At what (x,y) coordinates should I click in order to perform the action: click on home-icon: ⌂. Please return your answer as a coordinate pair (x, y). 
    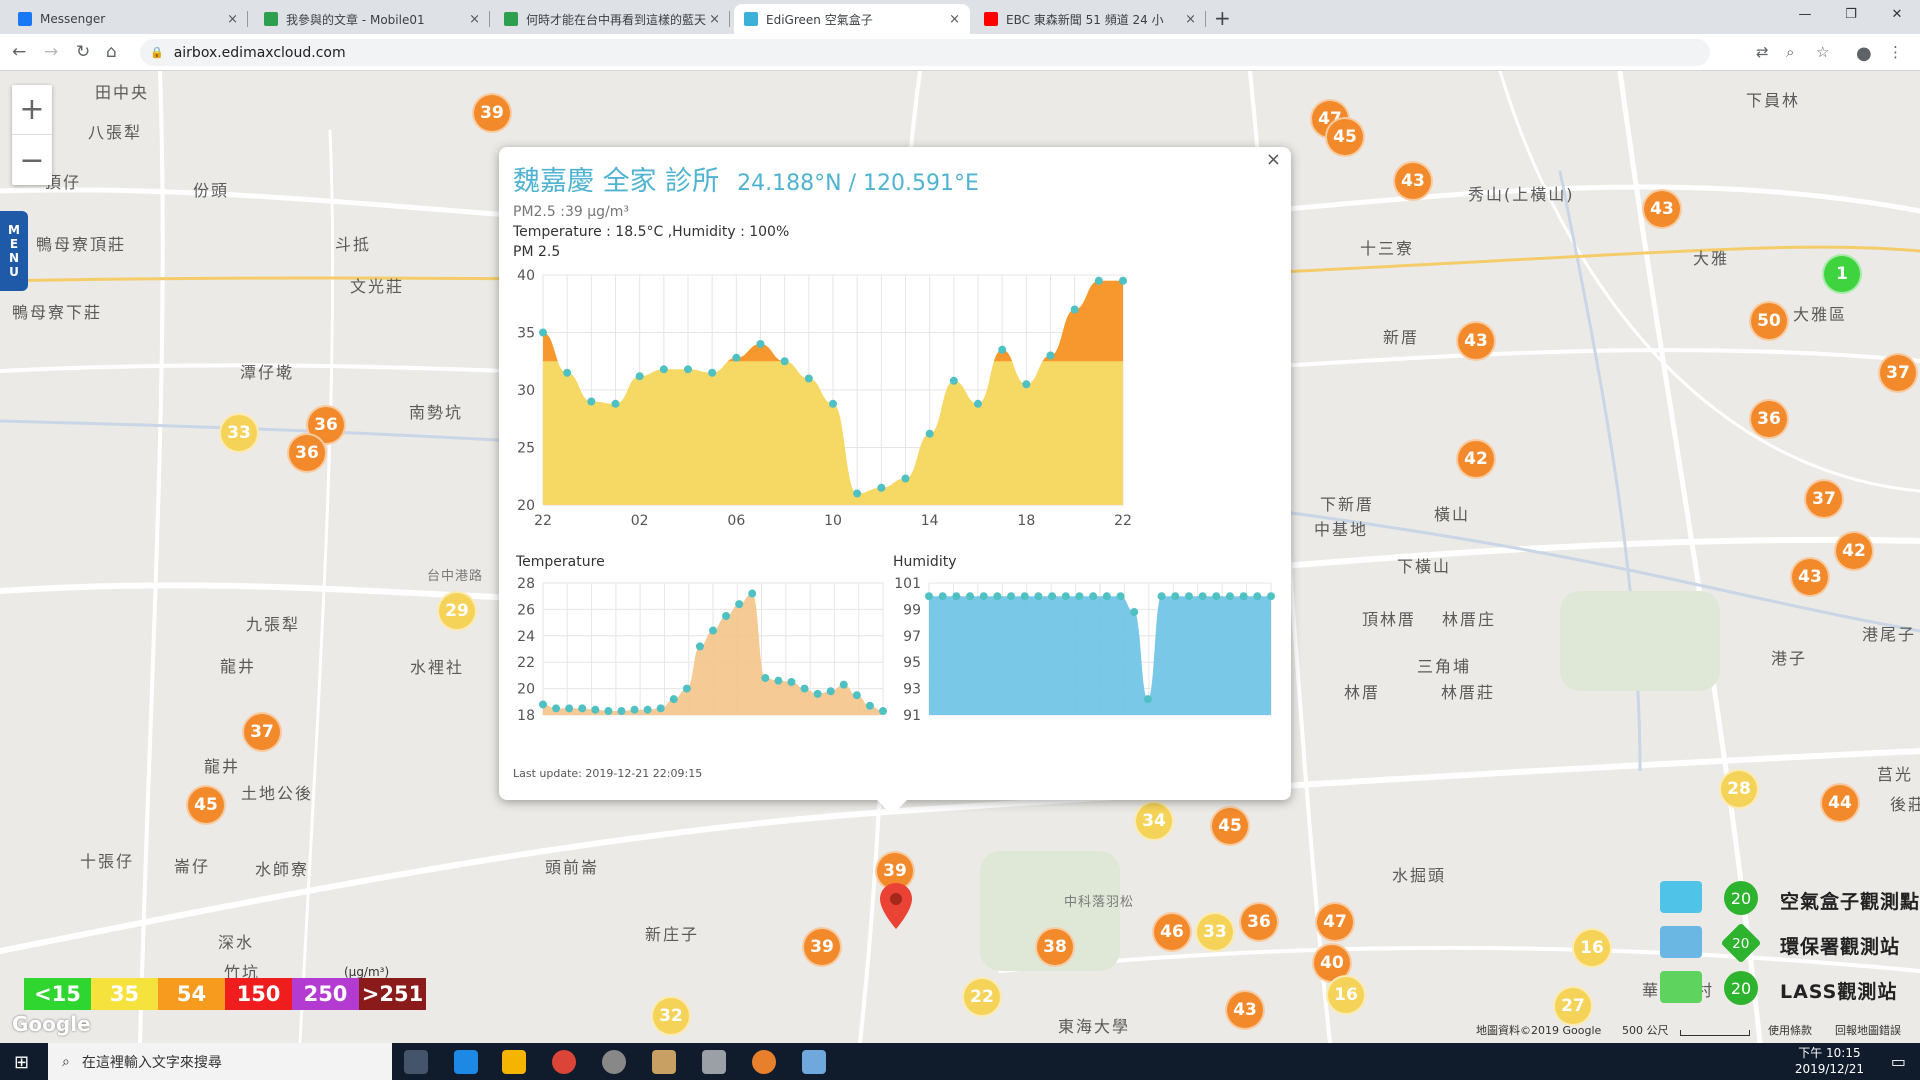
    Looking at the image, I should click on (111, 52).